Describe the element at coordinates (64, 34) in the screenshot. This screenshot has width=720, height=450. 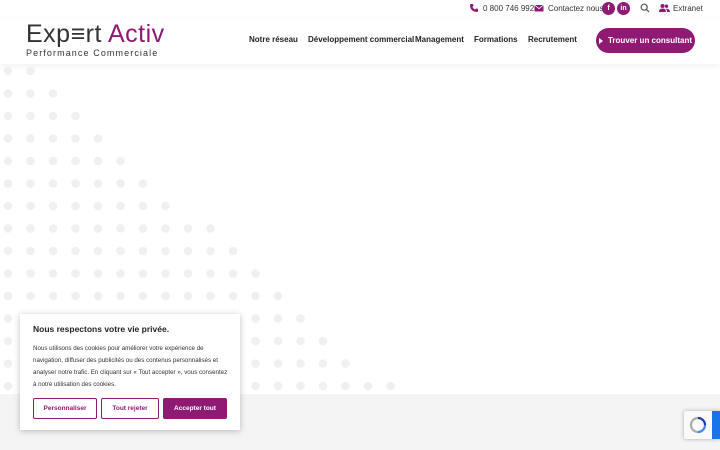
I see `logo-text-expert: Exp≡rt` at that location.